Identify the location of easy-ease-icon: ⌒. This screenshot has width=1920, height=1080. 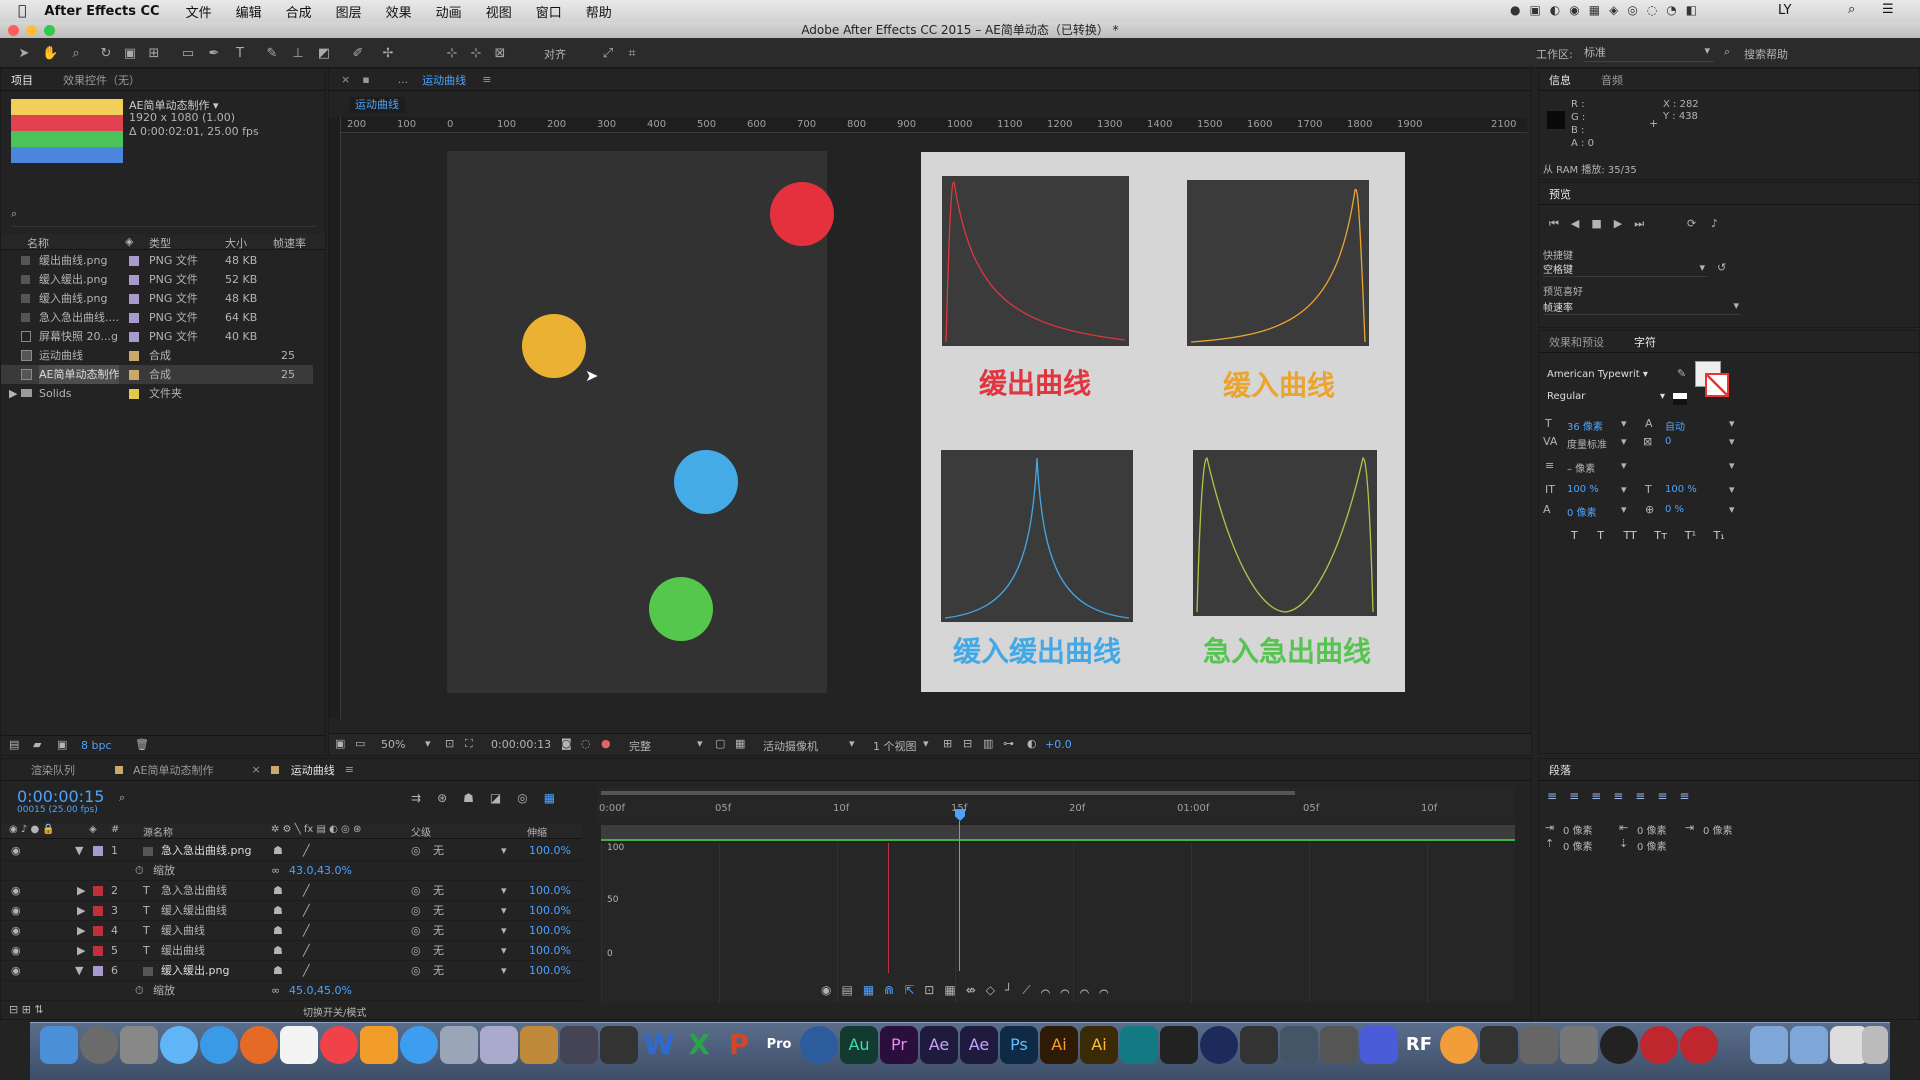
(1070, 990).